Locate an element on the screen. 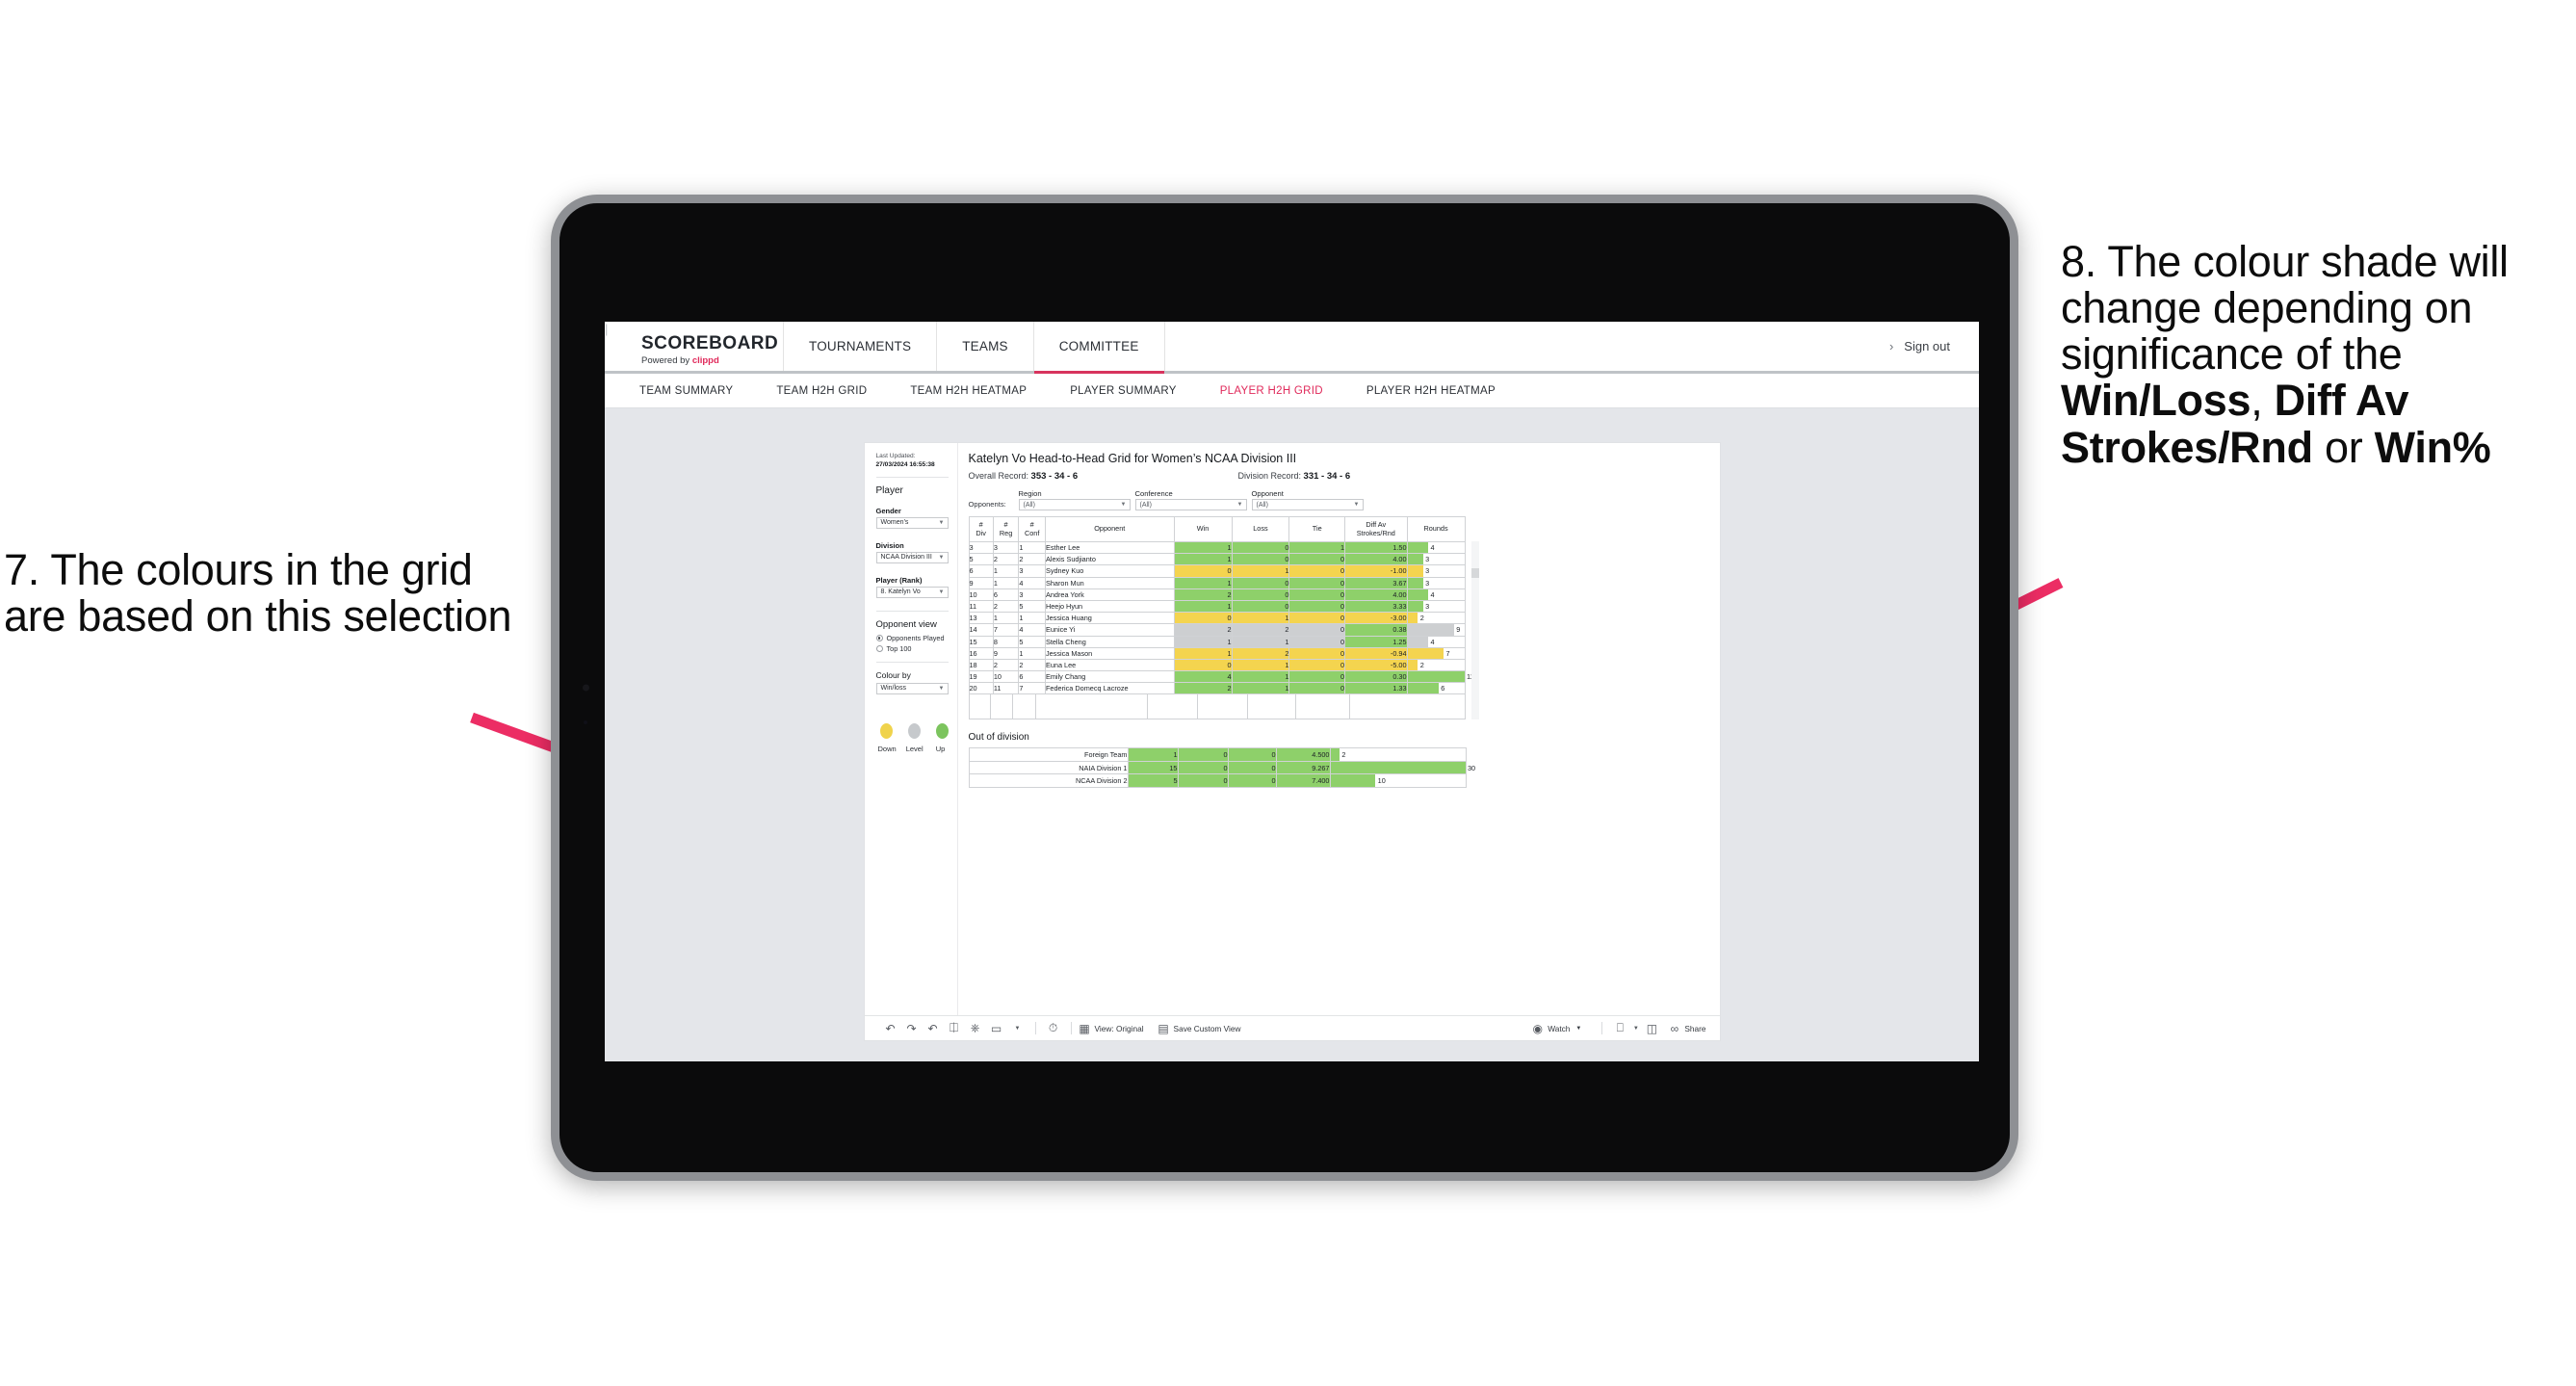  col-conf: # Conf is located at coordinates (1032, 529).